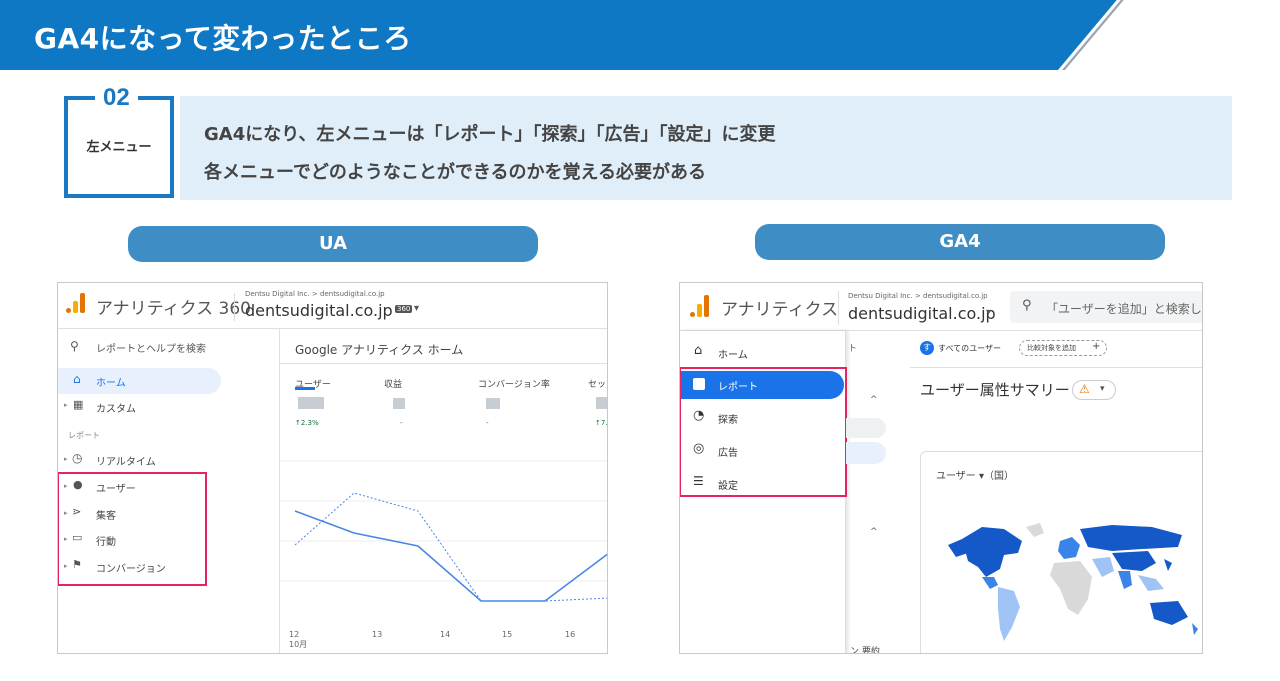 The width and height of the screenshot is (1280, 681). I want to click on ga4-label-pill: GA4, so click(960, 242).